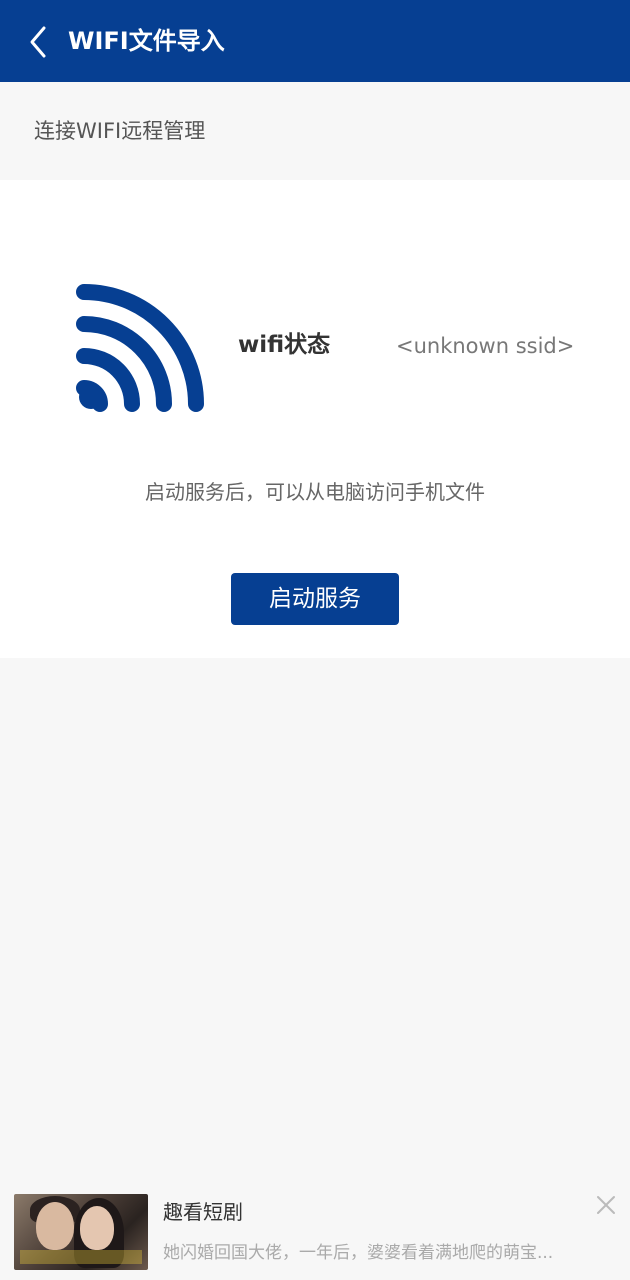 This screenshot has width=630, height=1280. I want to click on thumb-face-left, so click(55, 1226).